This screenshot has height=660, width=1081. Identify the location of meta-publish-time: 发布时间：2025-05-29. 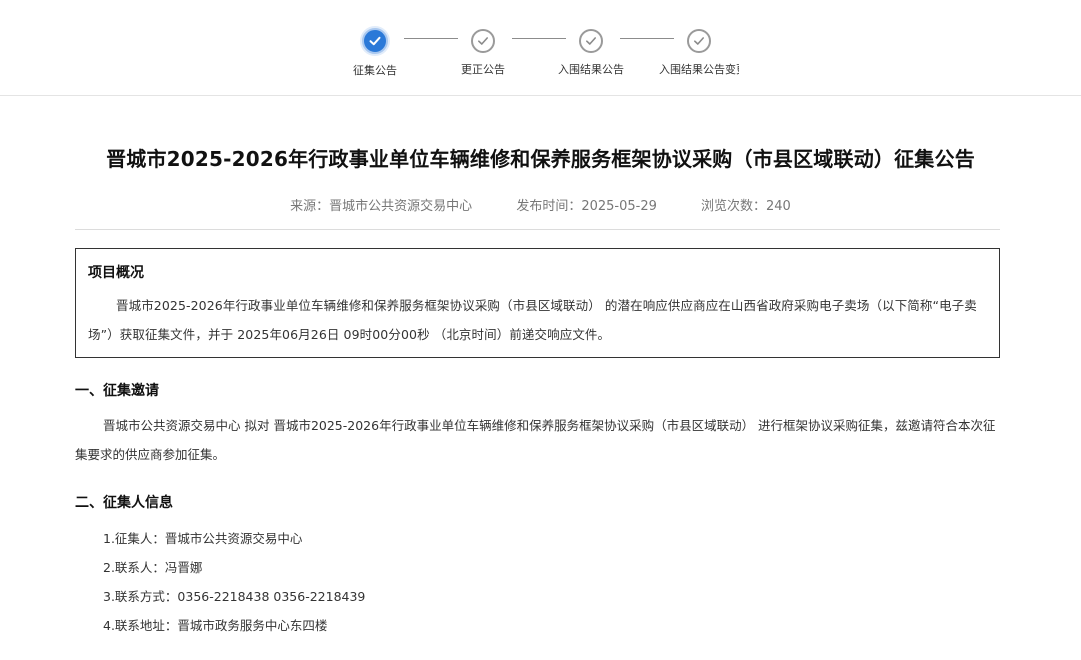
(586, 206).